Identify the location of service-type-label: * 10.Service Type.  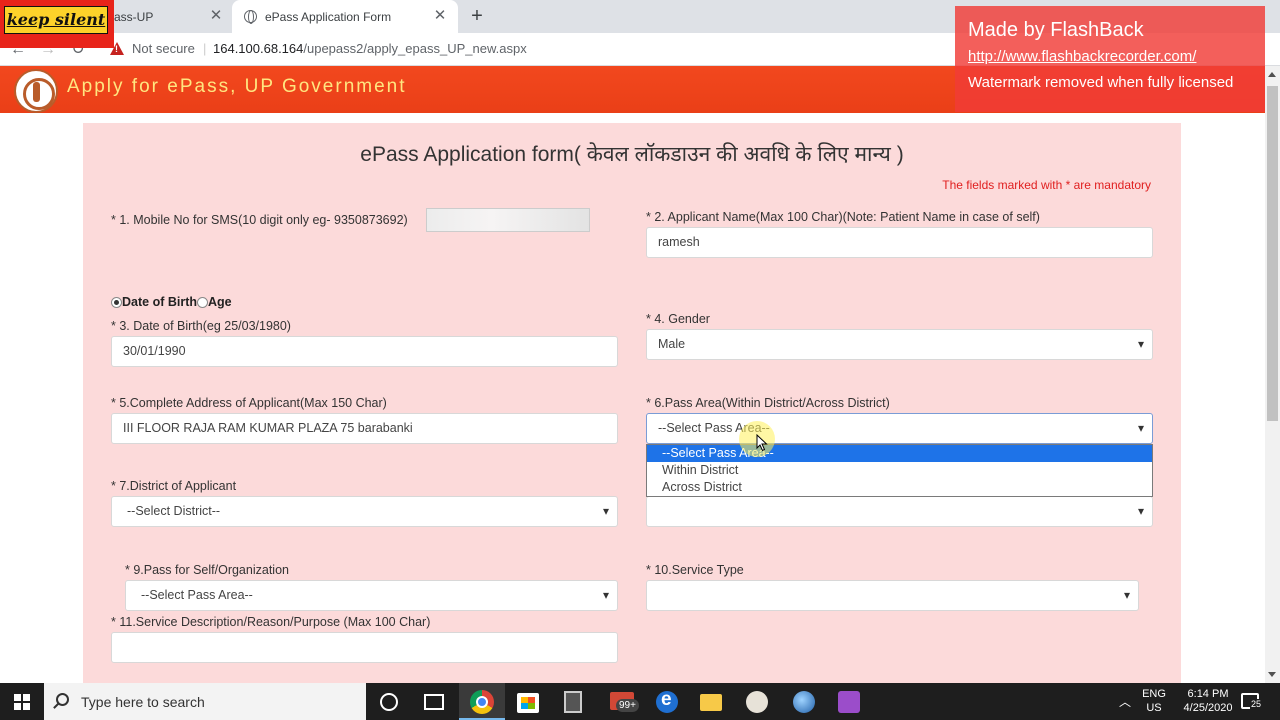
(695, 570).